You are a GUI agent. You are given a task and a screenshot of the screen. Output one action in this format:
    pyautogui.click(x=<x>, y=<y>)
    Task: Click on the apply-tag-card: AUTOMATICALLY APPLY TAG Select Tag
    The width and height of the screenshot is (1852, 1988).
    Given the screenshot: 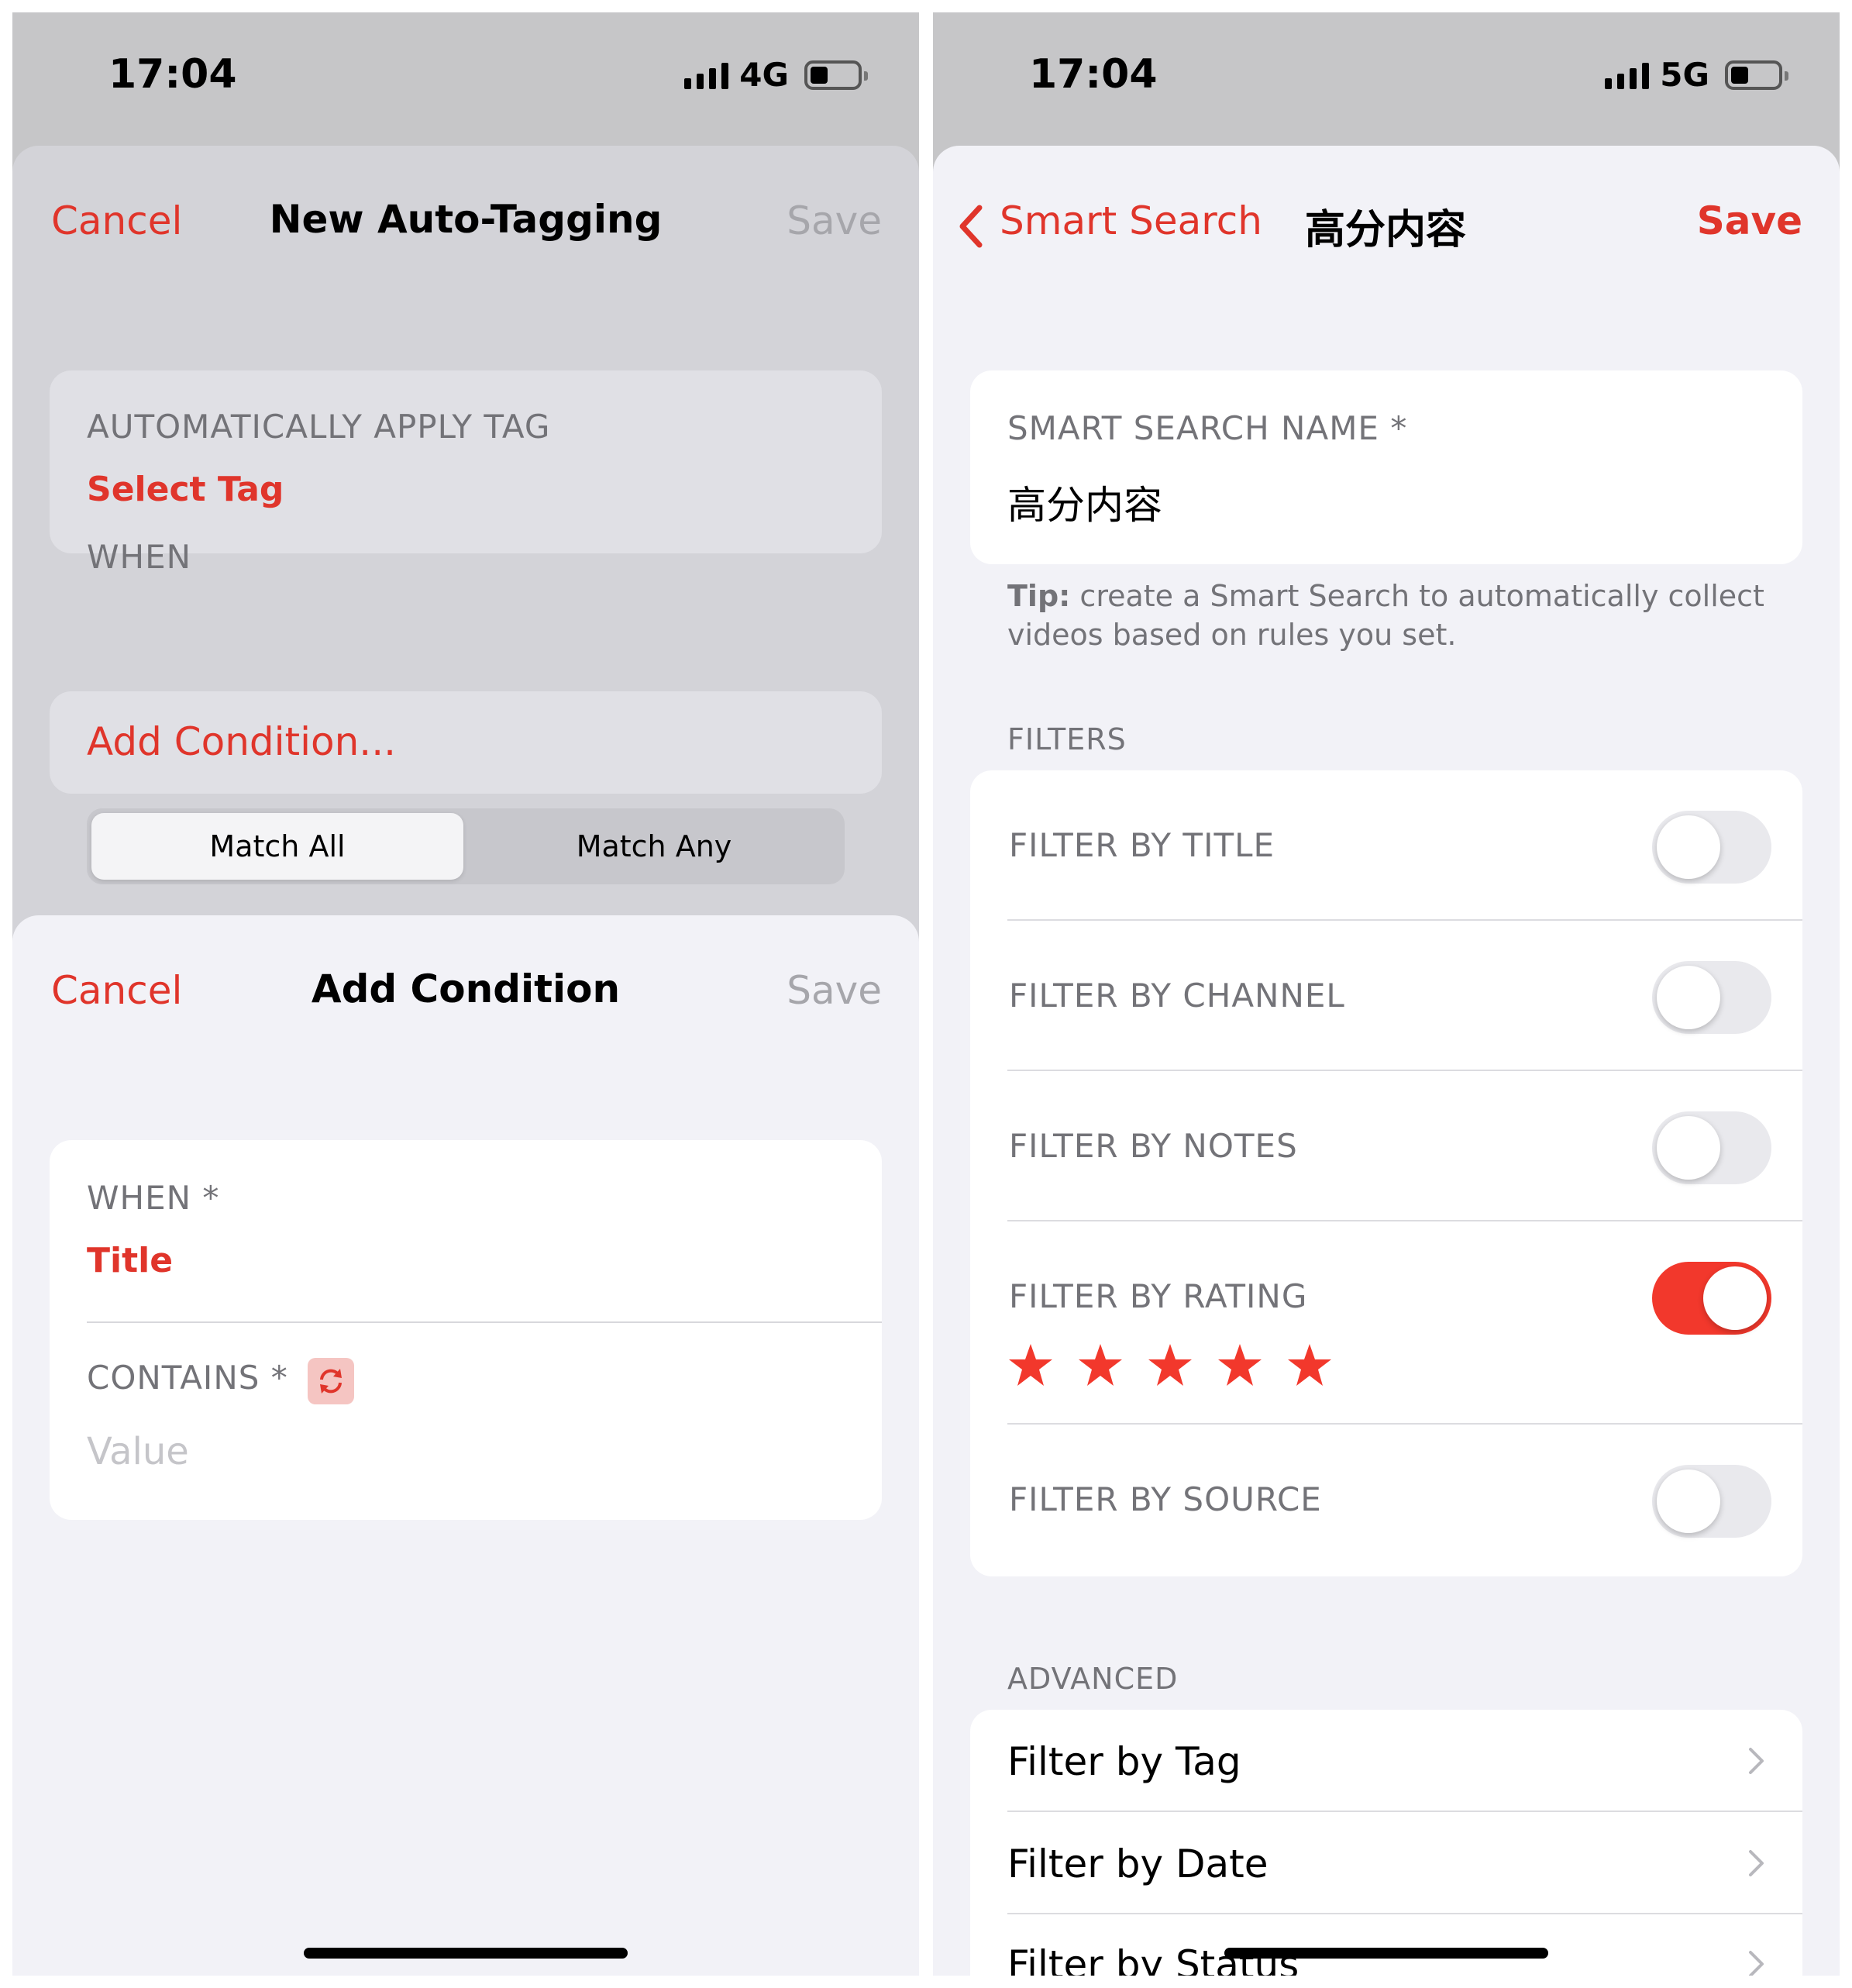 What is the action you would take?
    pyautogui.click(x=466, y=461)
    